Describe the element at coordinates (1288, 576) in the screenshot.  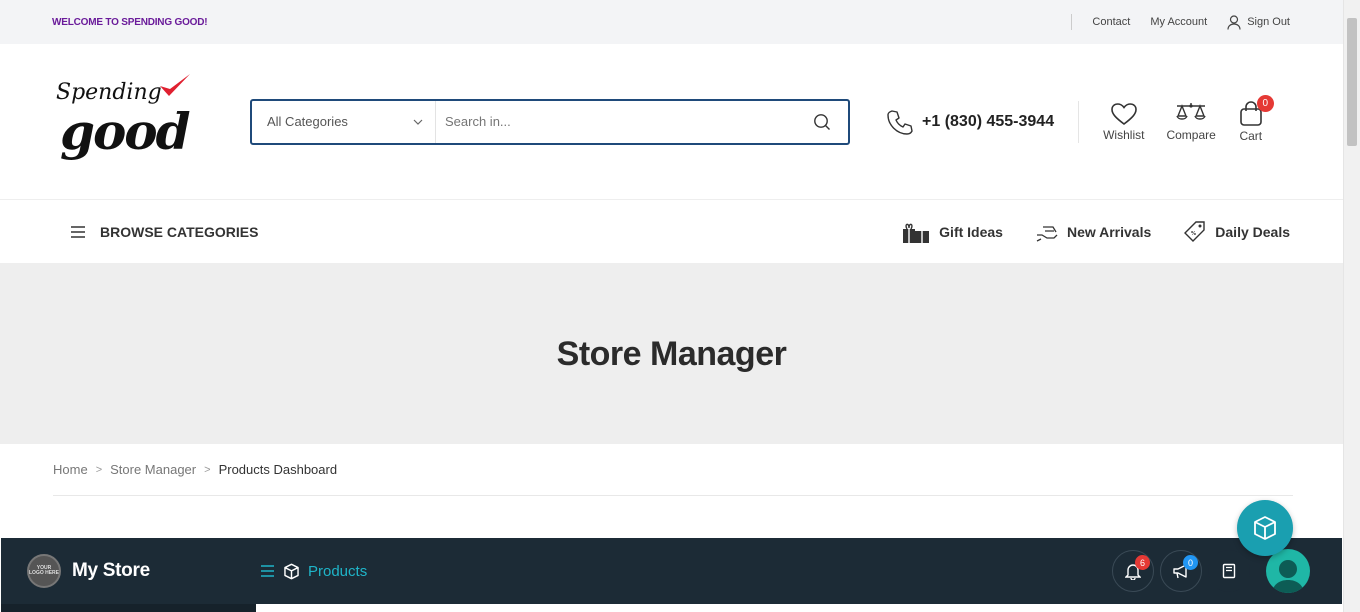
I see `person-icon` at that location.